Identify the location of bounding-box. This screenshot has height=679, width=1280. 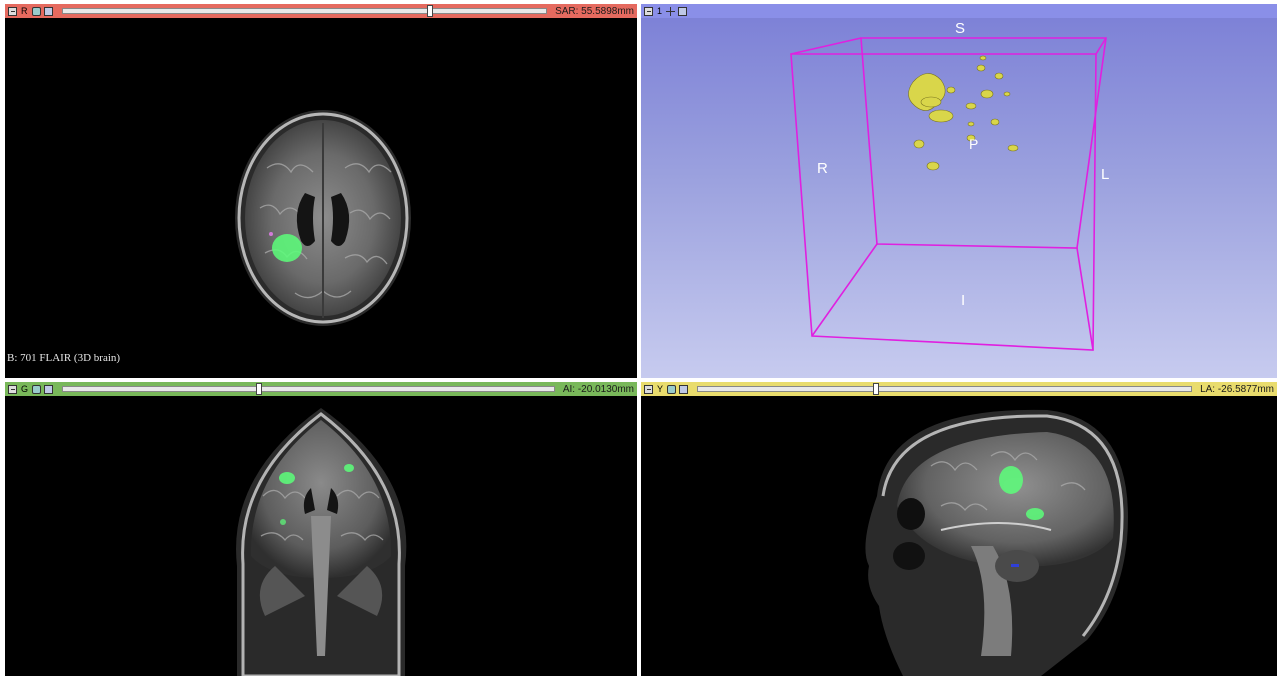
(948, 194).